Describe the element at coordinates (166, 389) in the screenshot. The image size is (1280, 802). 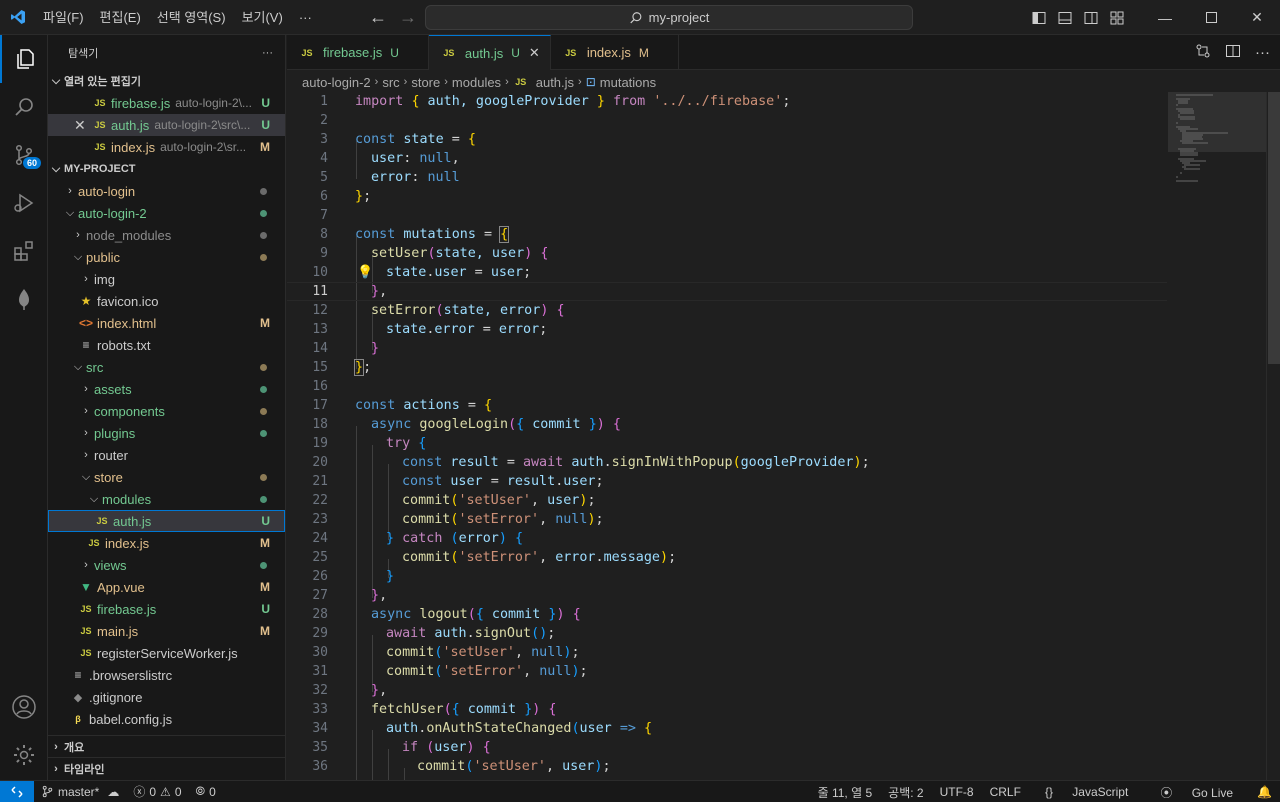
I see `tree-folder-assets: › assets` at that location.